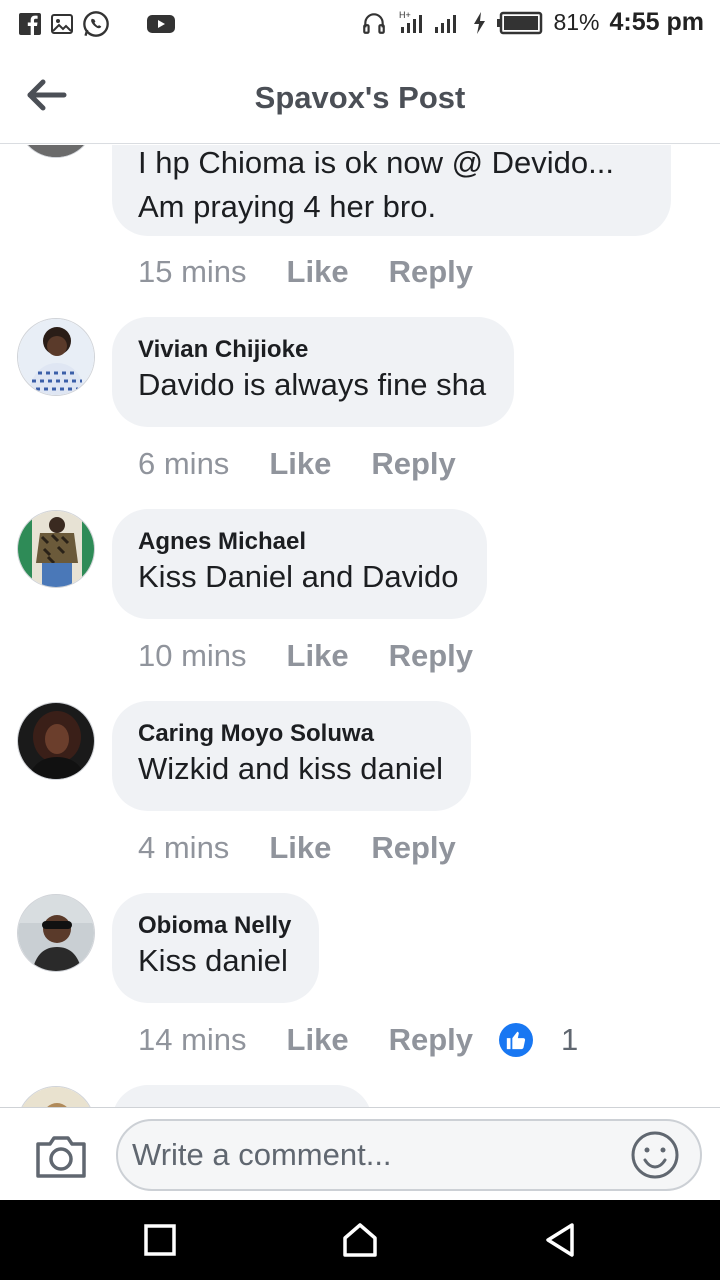  Describe the element at coordinates (480, 22) in the screenshot. I see `charging-icon` at that location.